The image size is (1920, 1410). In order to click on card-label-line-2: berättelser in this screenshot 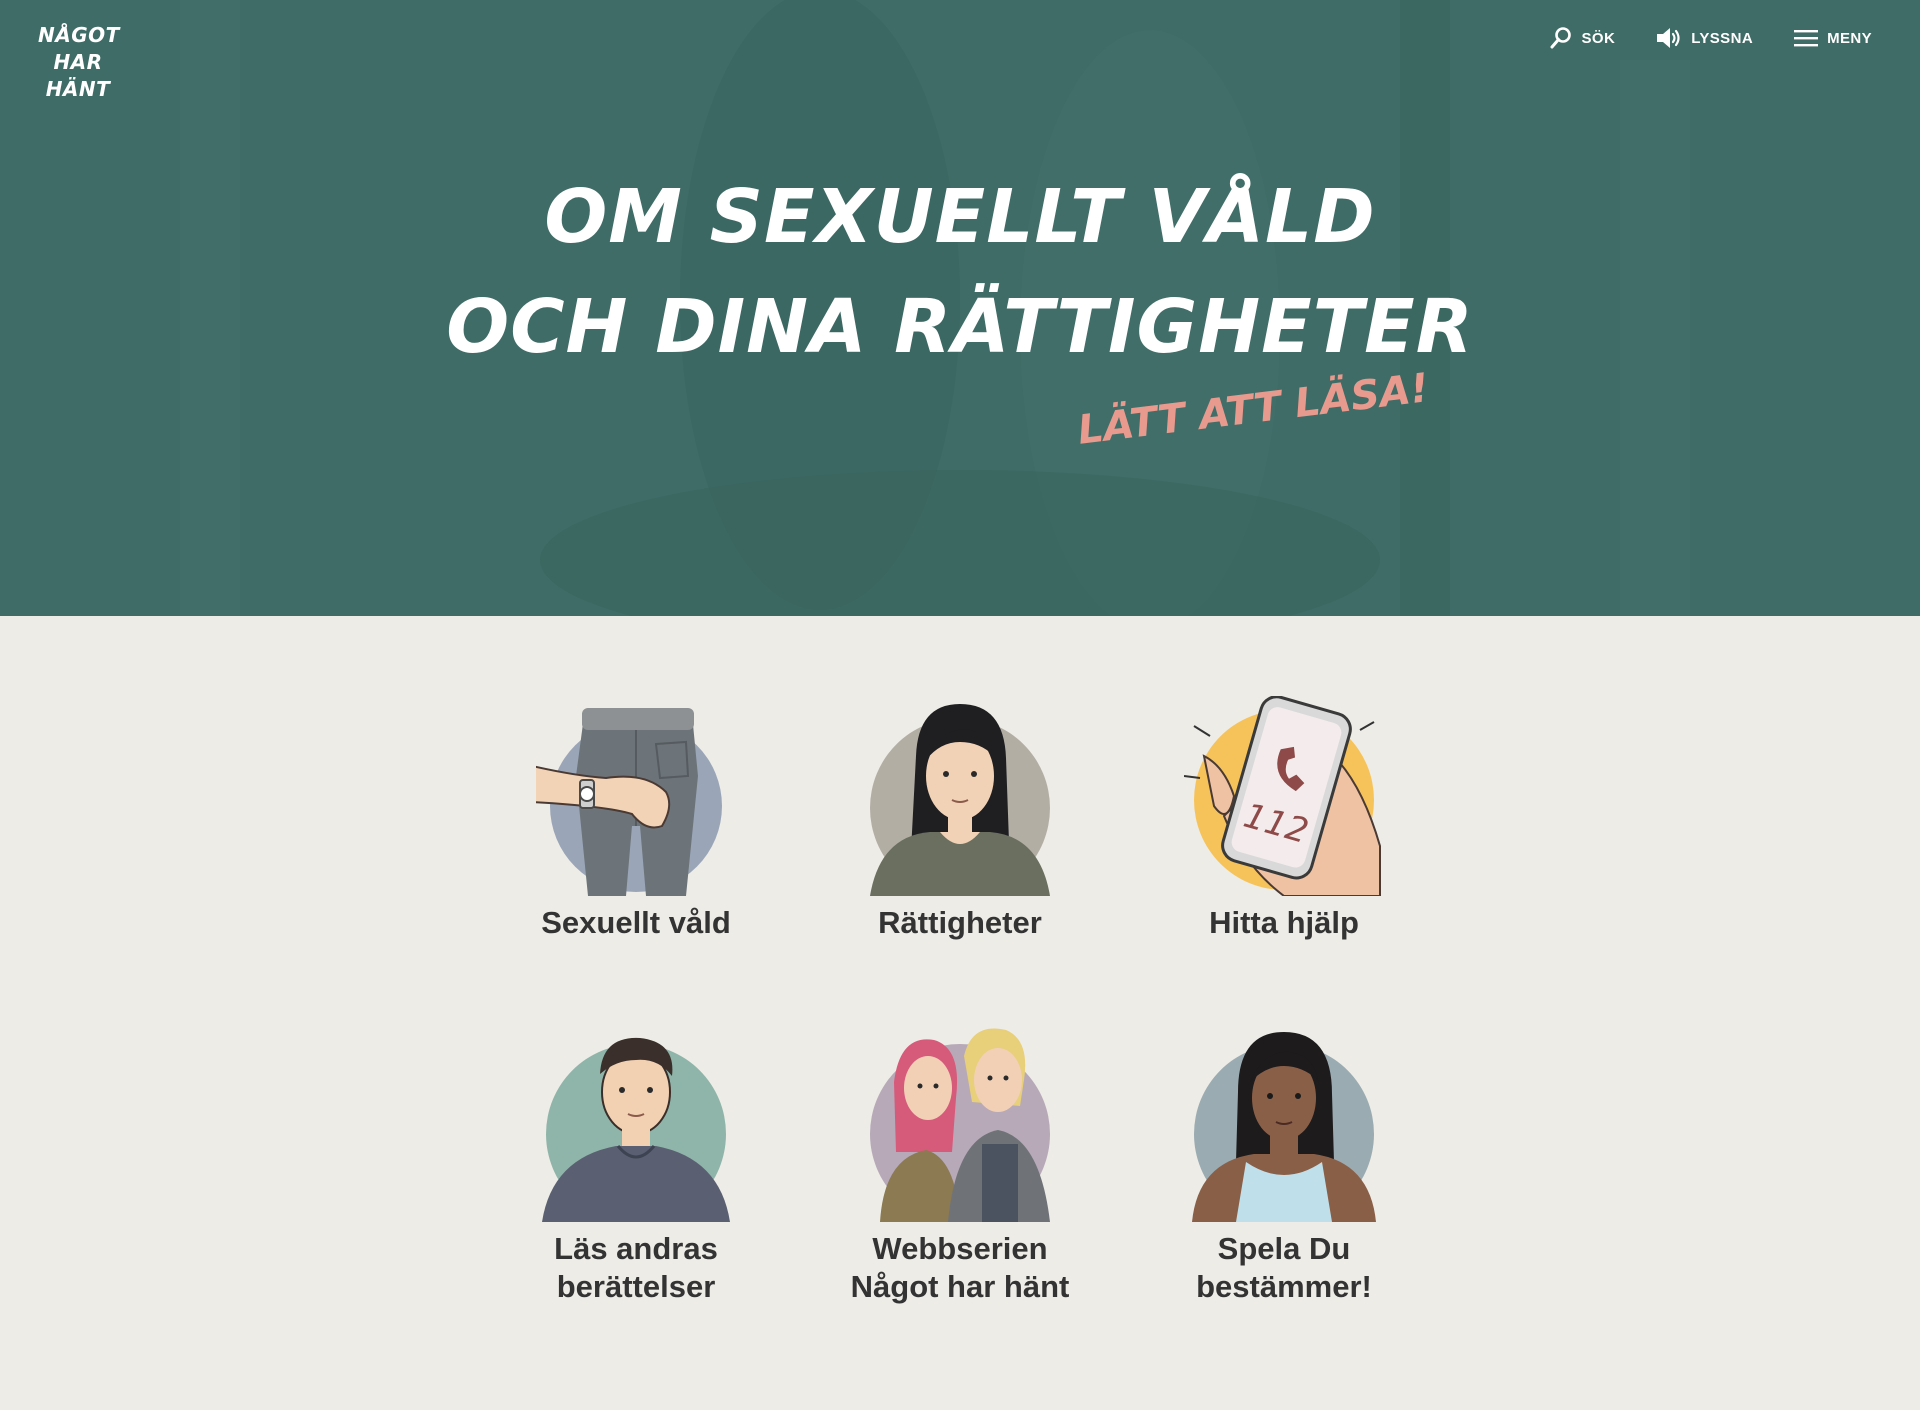, I will do `click(636, 1286)`.